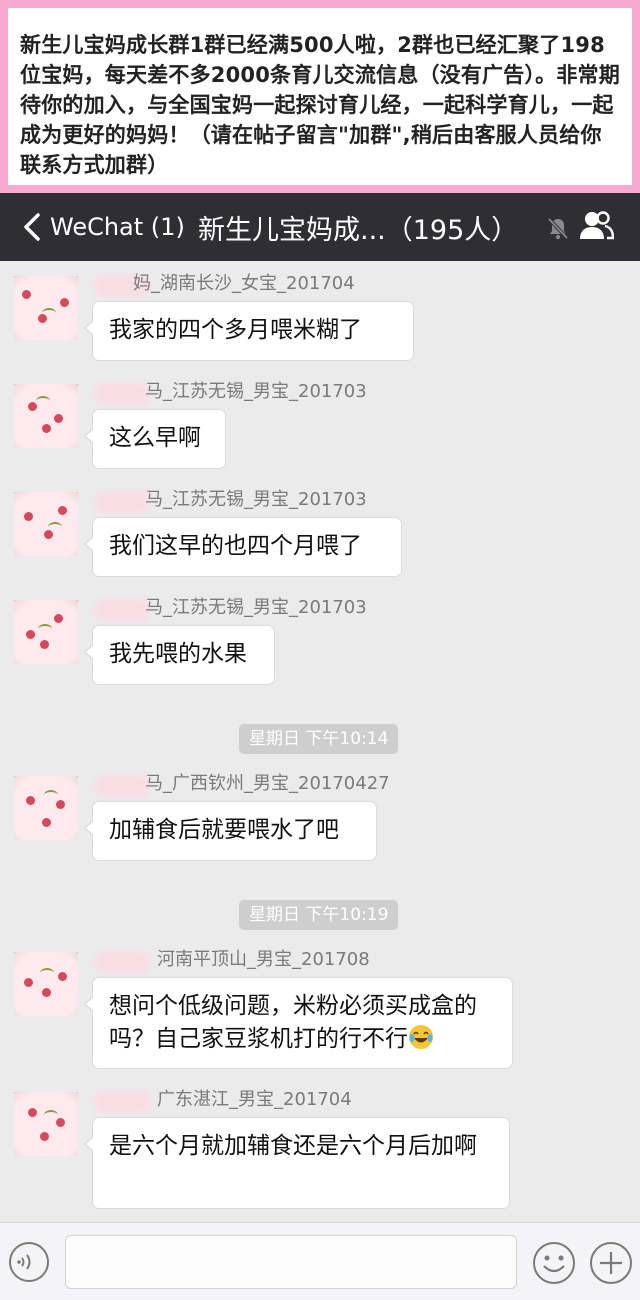 The width and height of the screenshot is (640, 1300). I want to click on timestamp: 星期日 下午10:14, so click(319, 739).